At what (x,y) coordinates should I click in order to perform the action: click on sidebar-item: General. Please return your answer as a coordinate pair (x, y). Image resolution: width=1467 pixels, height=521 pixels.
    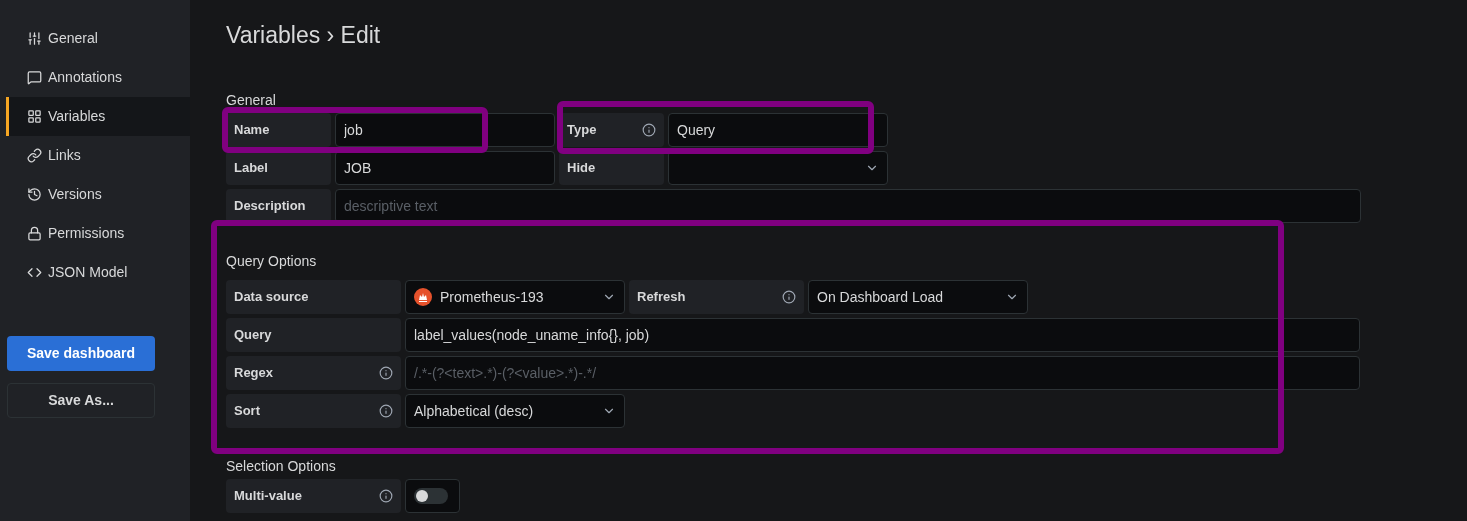
    Looking at the image, I should click on (98, 38).